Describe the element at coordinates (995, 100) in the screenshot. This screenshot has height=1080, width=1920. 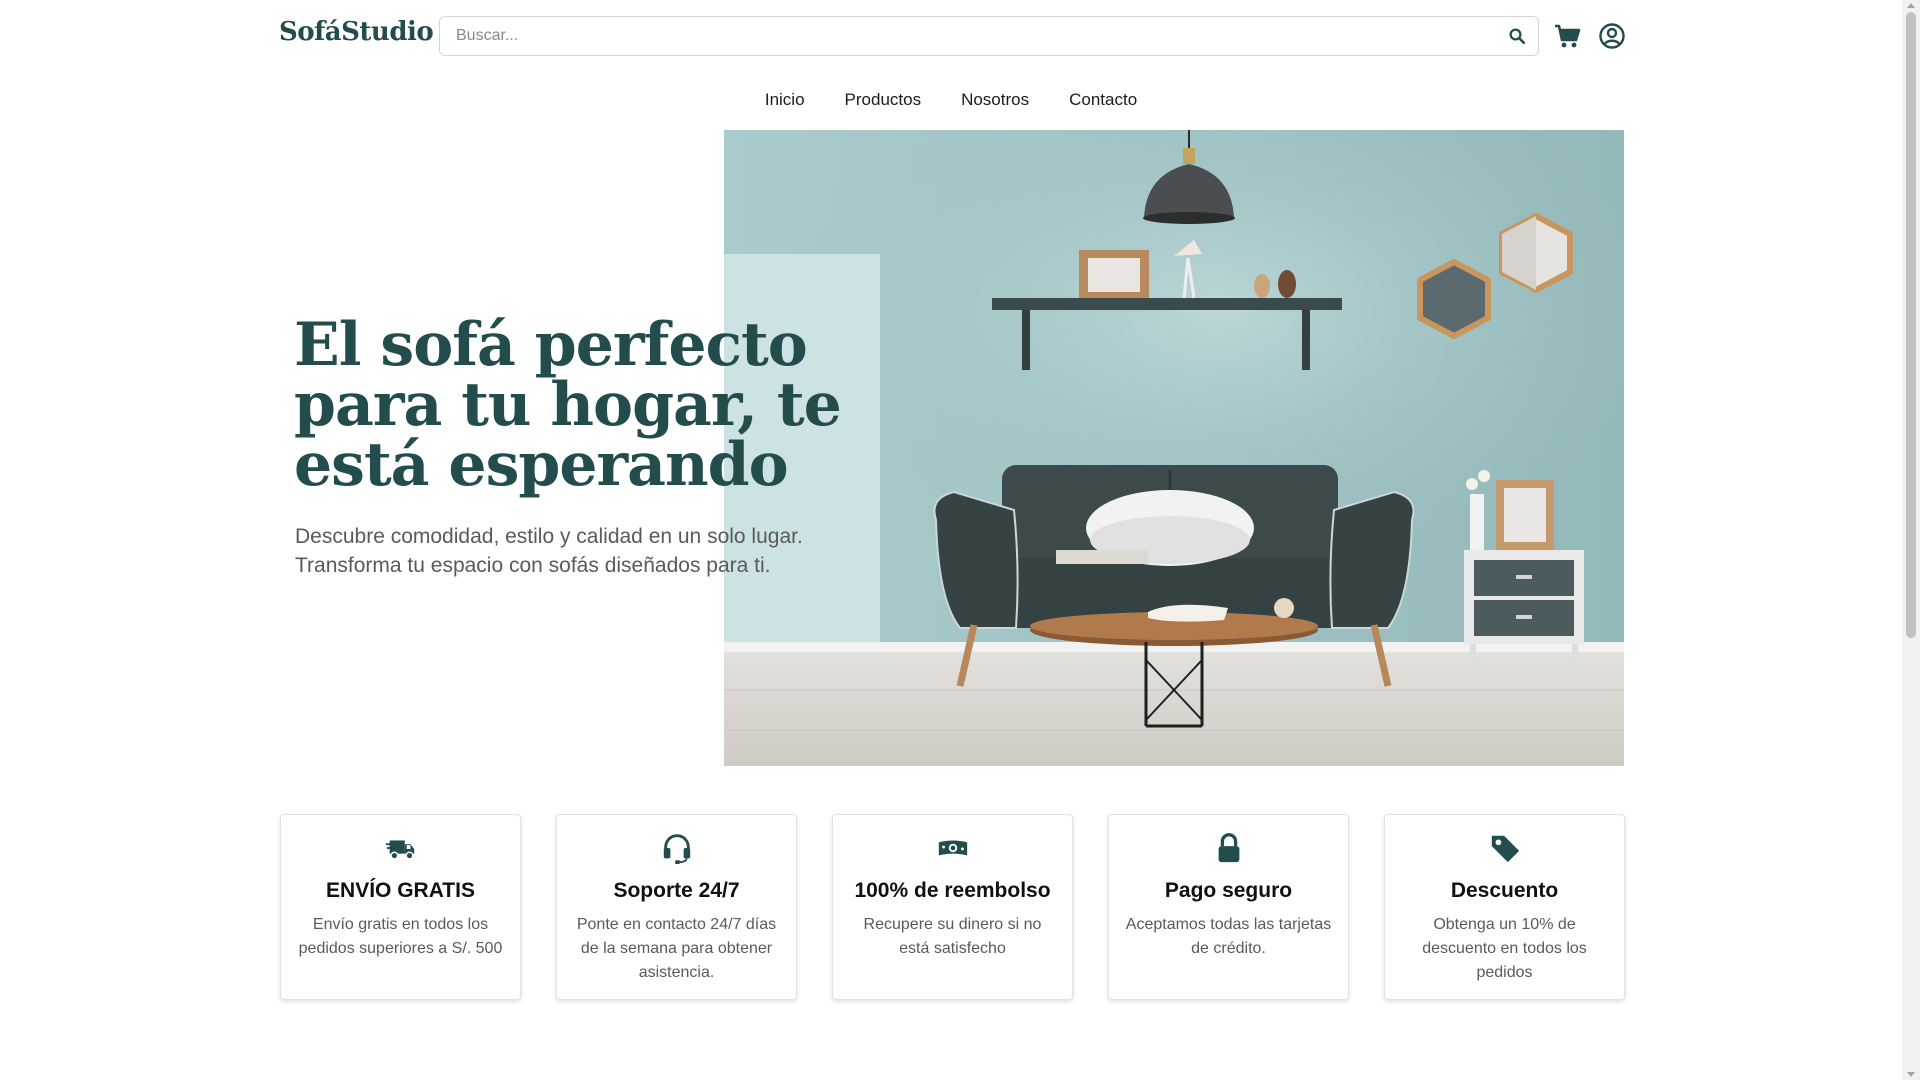
I see `nav-item-nosotros: Nosotros` at that location.